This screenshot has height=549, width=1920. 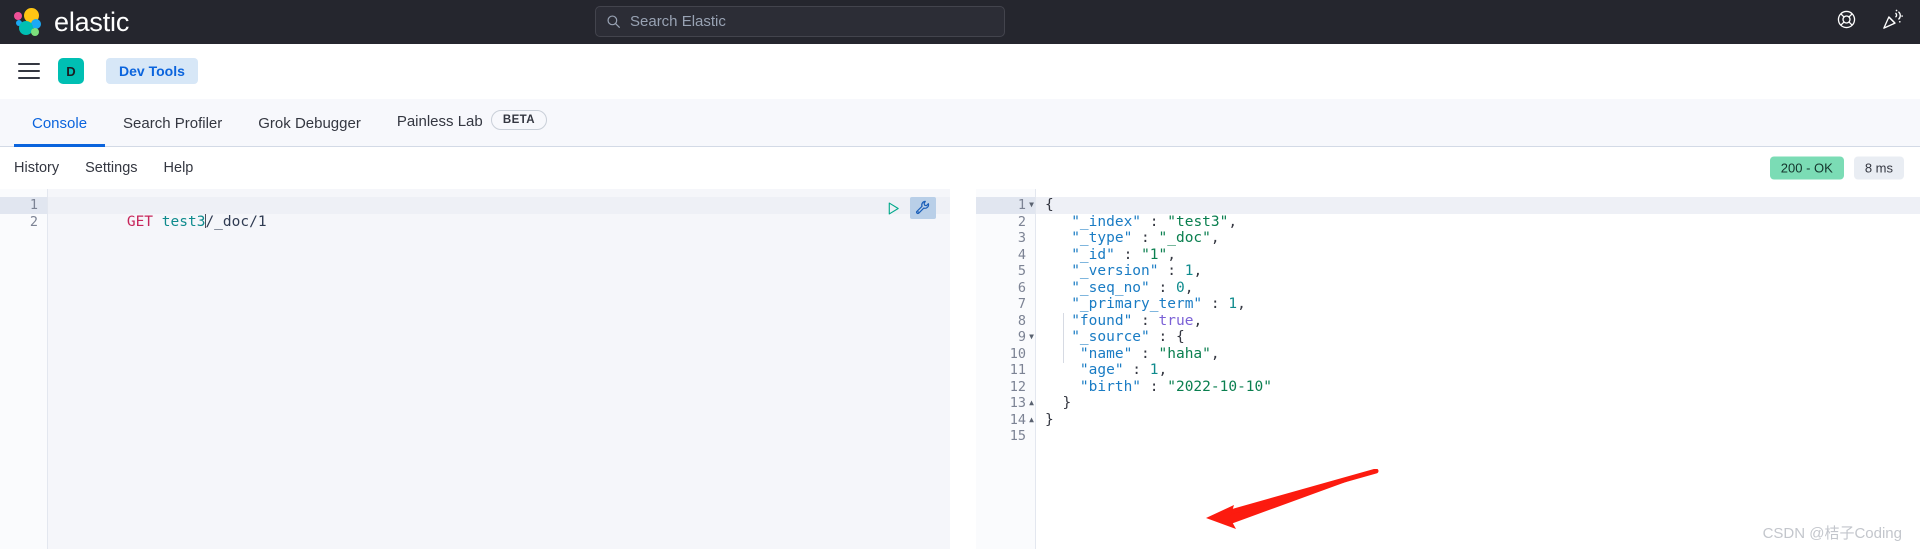 I want to click on json-key: "_type", so click(x=1102, y=238).